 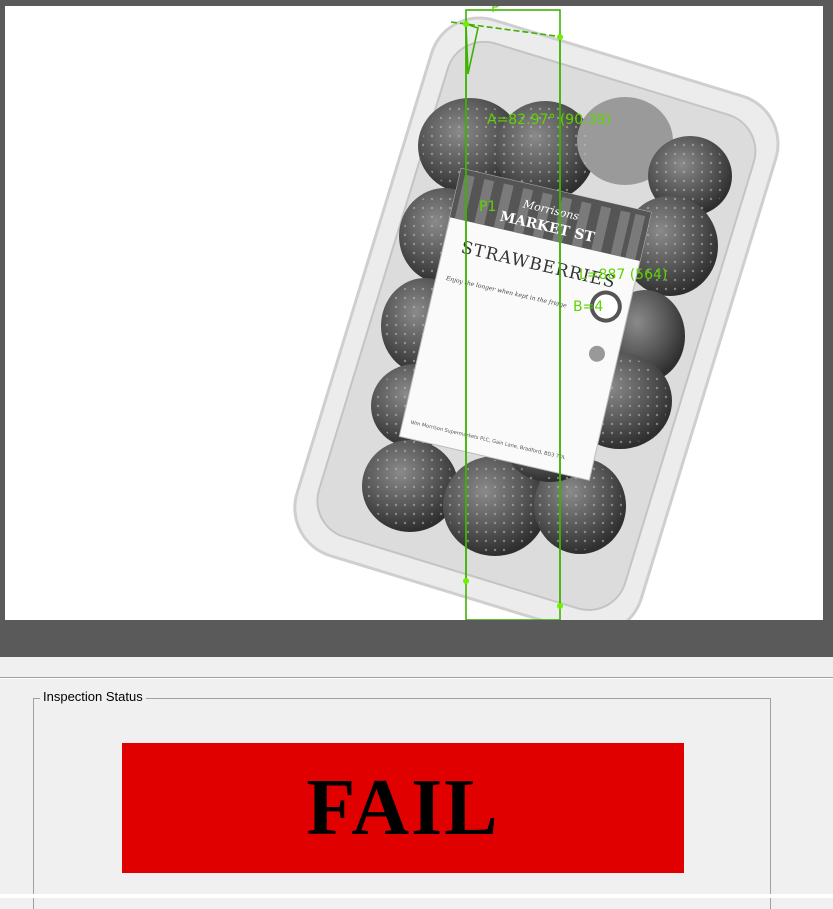 I want to click on result-banner: FAIL, so click(x=403, y=808).